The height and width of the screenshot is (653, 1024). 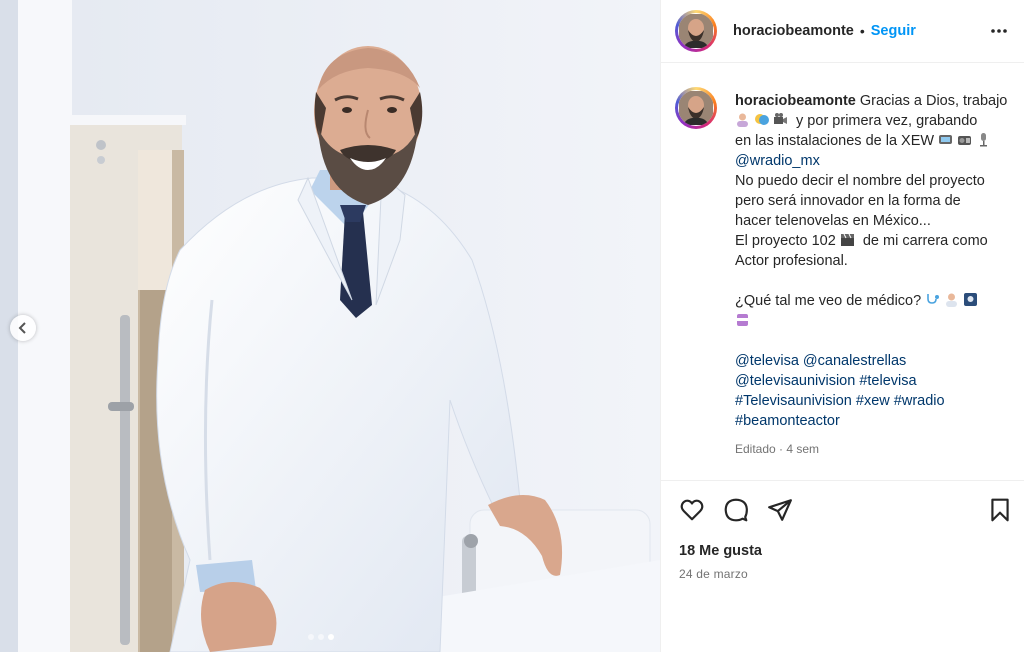 What do you see at coordinates (860, 181) in the screenshot?
I see `caption-text: No puedo decir el nombre del proyecto` at bounding box center [860, 181].